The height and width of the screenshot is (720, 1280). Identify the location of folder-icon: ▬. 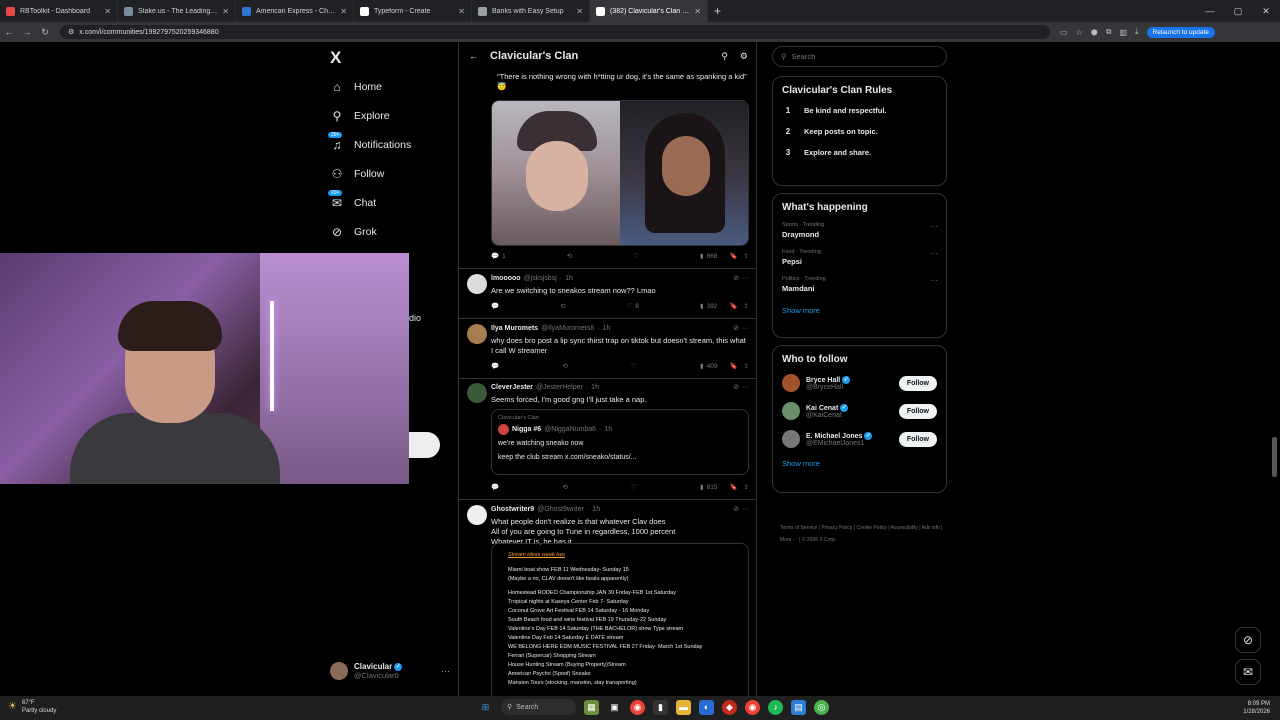
(683, 707).